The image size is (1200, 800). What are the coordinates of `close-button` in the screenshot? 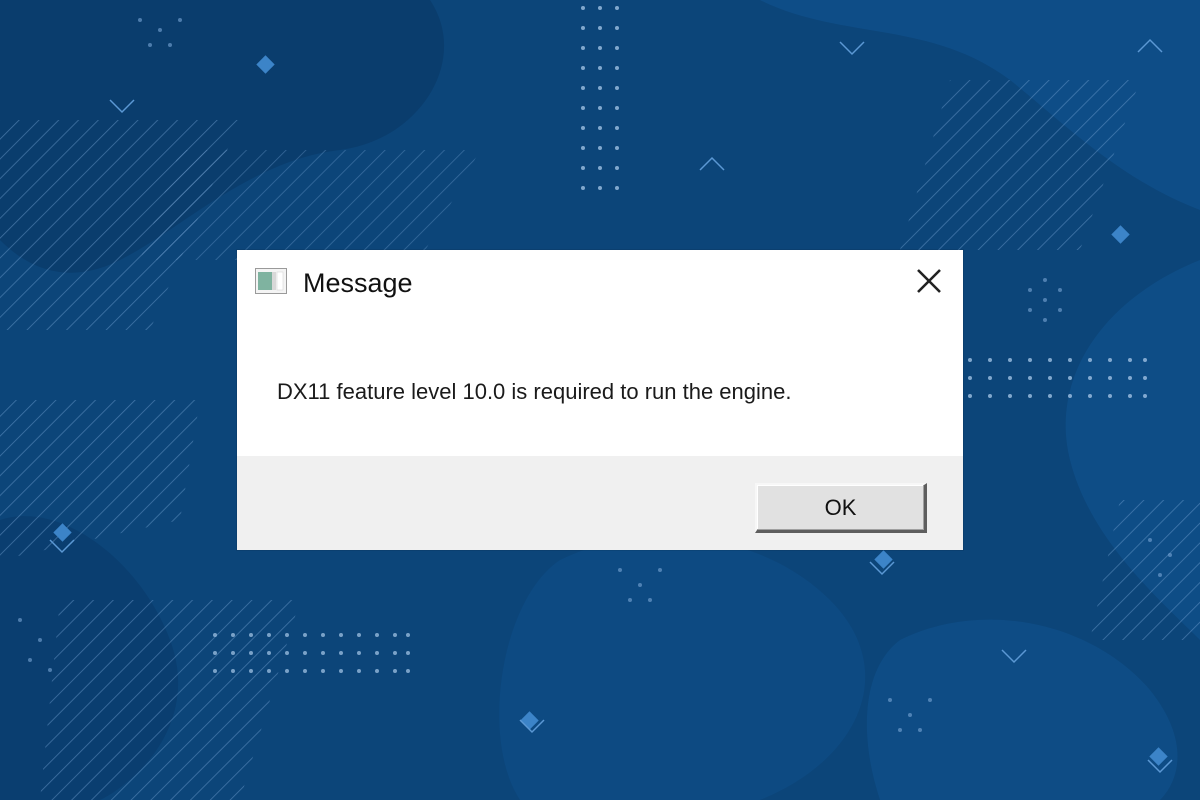 It's located at (930, 282).